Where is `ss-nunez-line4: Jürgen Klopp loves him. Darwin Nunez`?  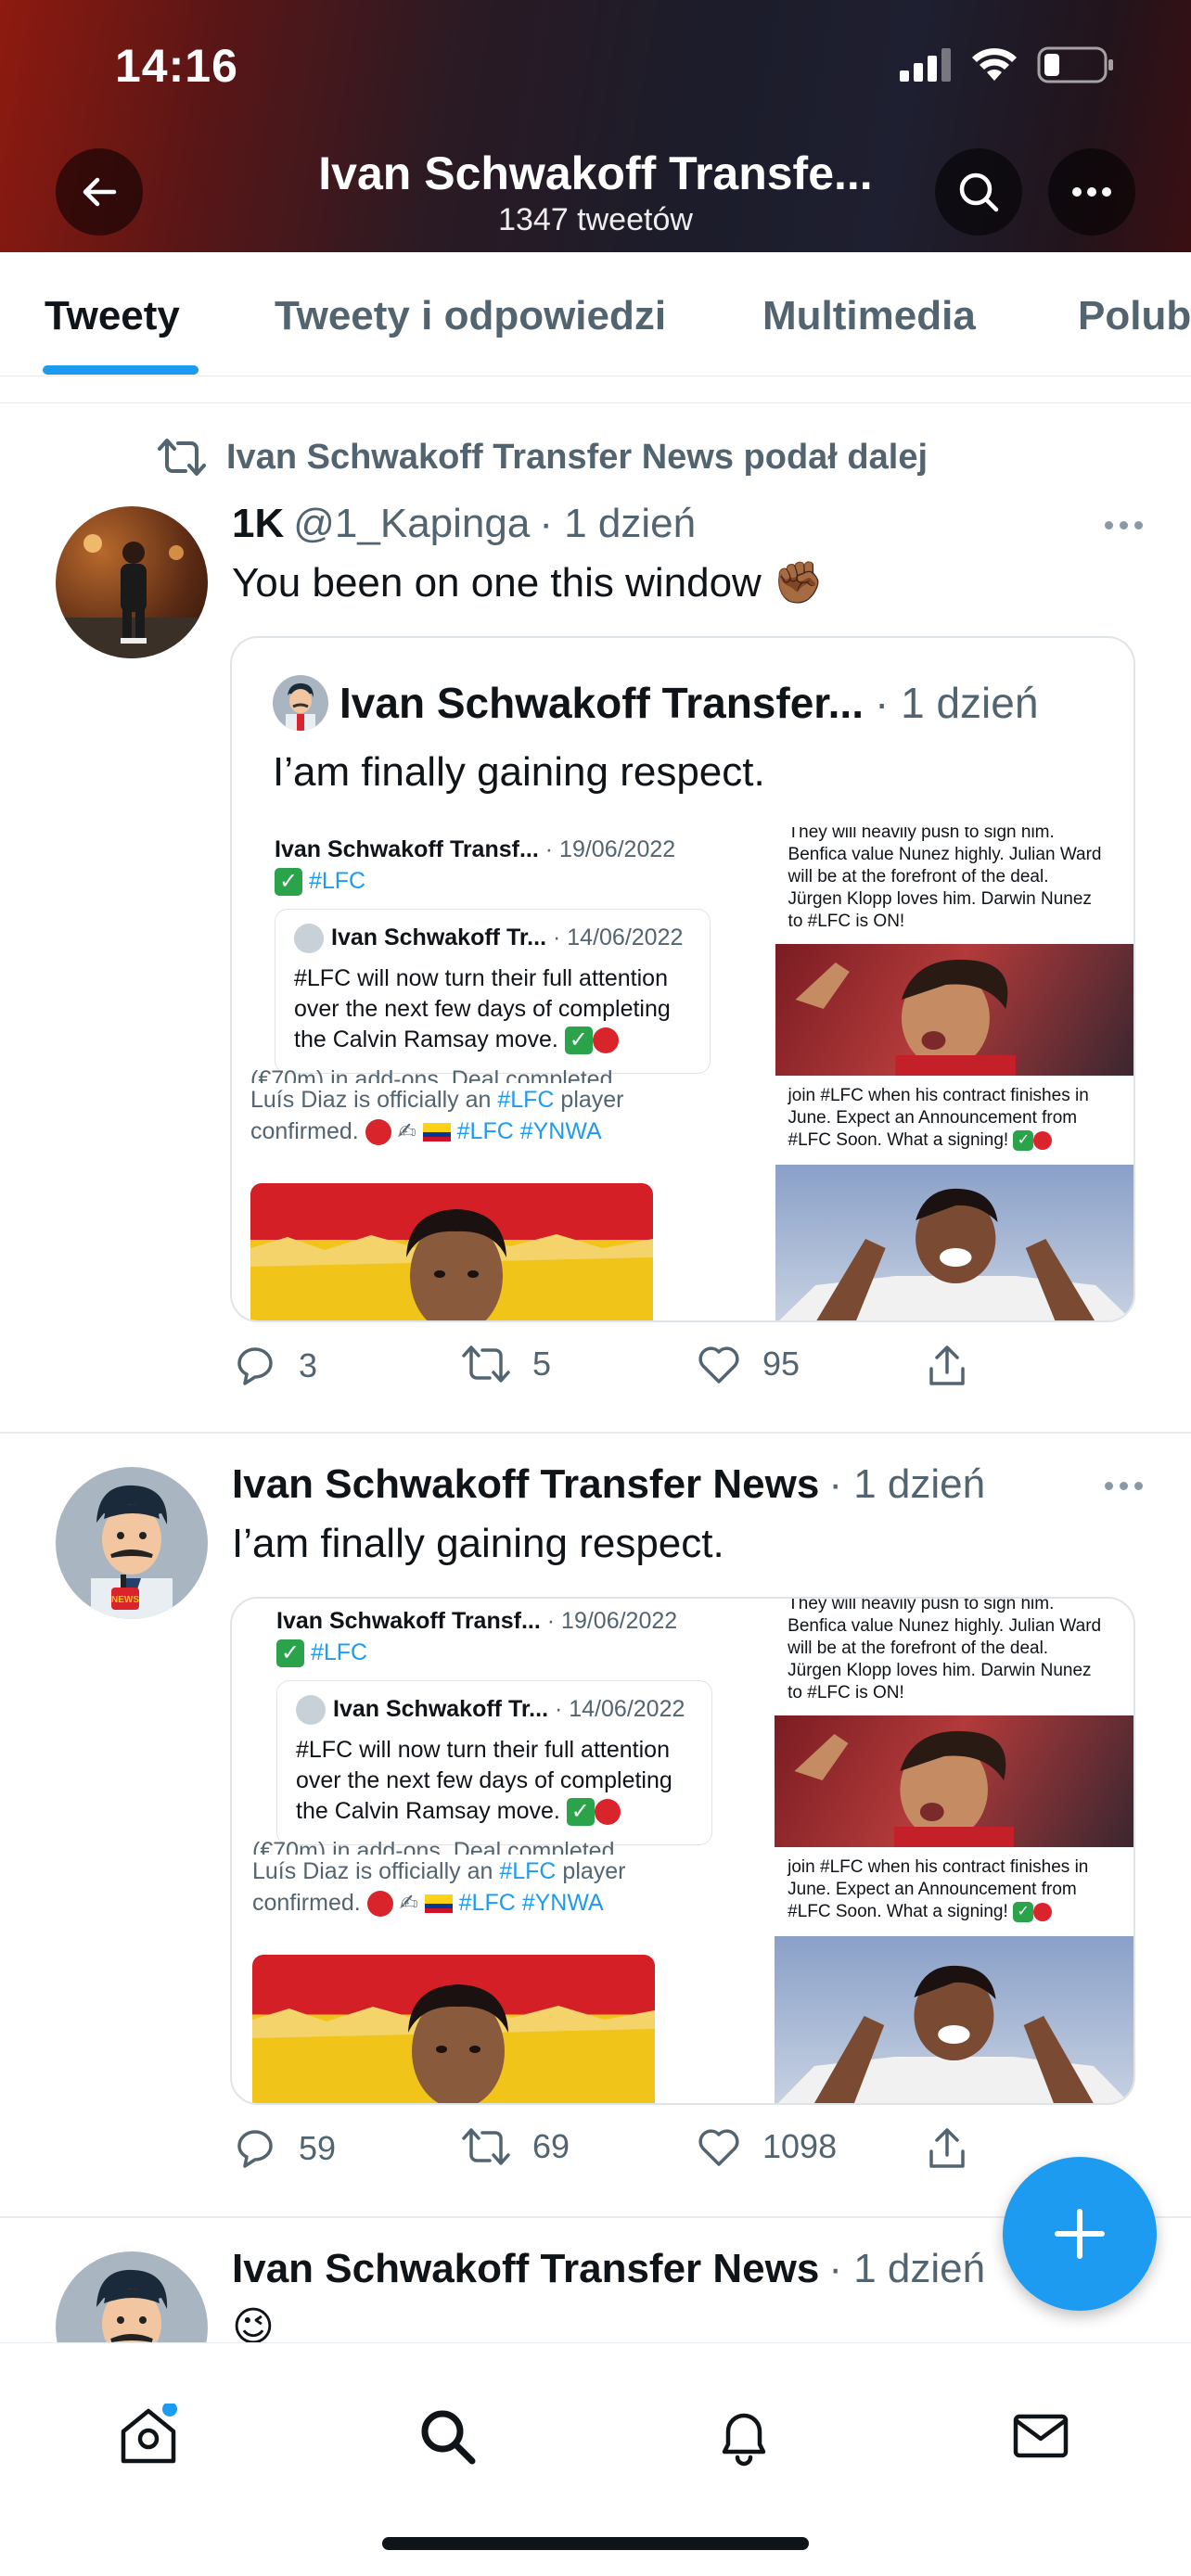
ss-nunez-line4: Jürgen Klopp loves him. Darwin Nunez is located at coordinates (940, 1671).